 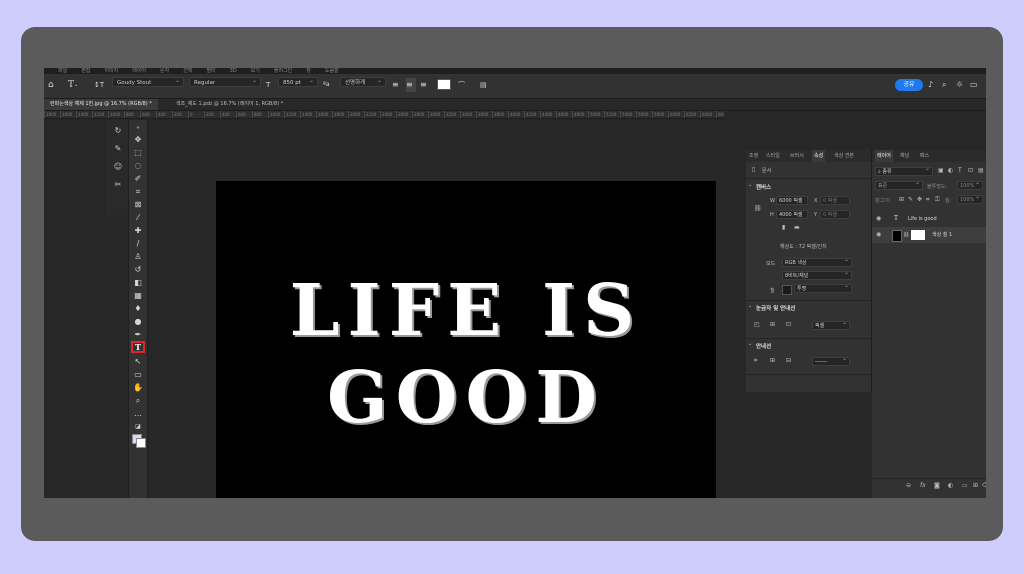 What do you see at coordinates (118, 167) in the screenshot?
I see `people-icon: ☺` at bounding box center [118, 167].